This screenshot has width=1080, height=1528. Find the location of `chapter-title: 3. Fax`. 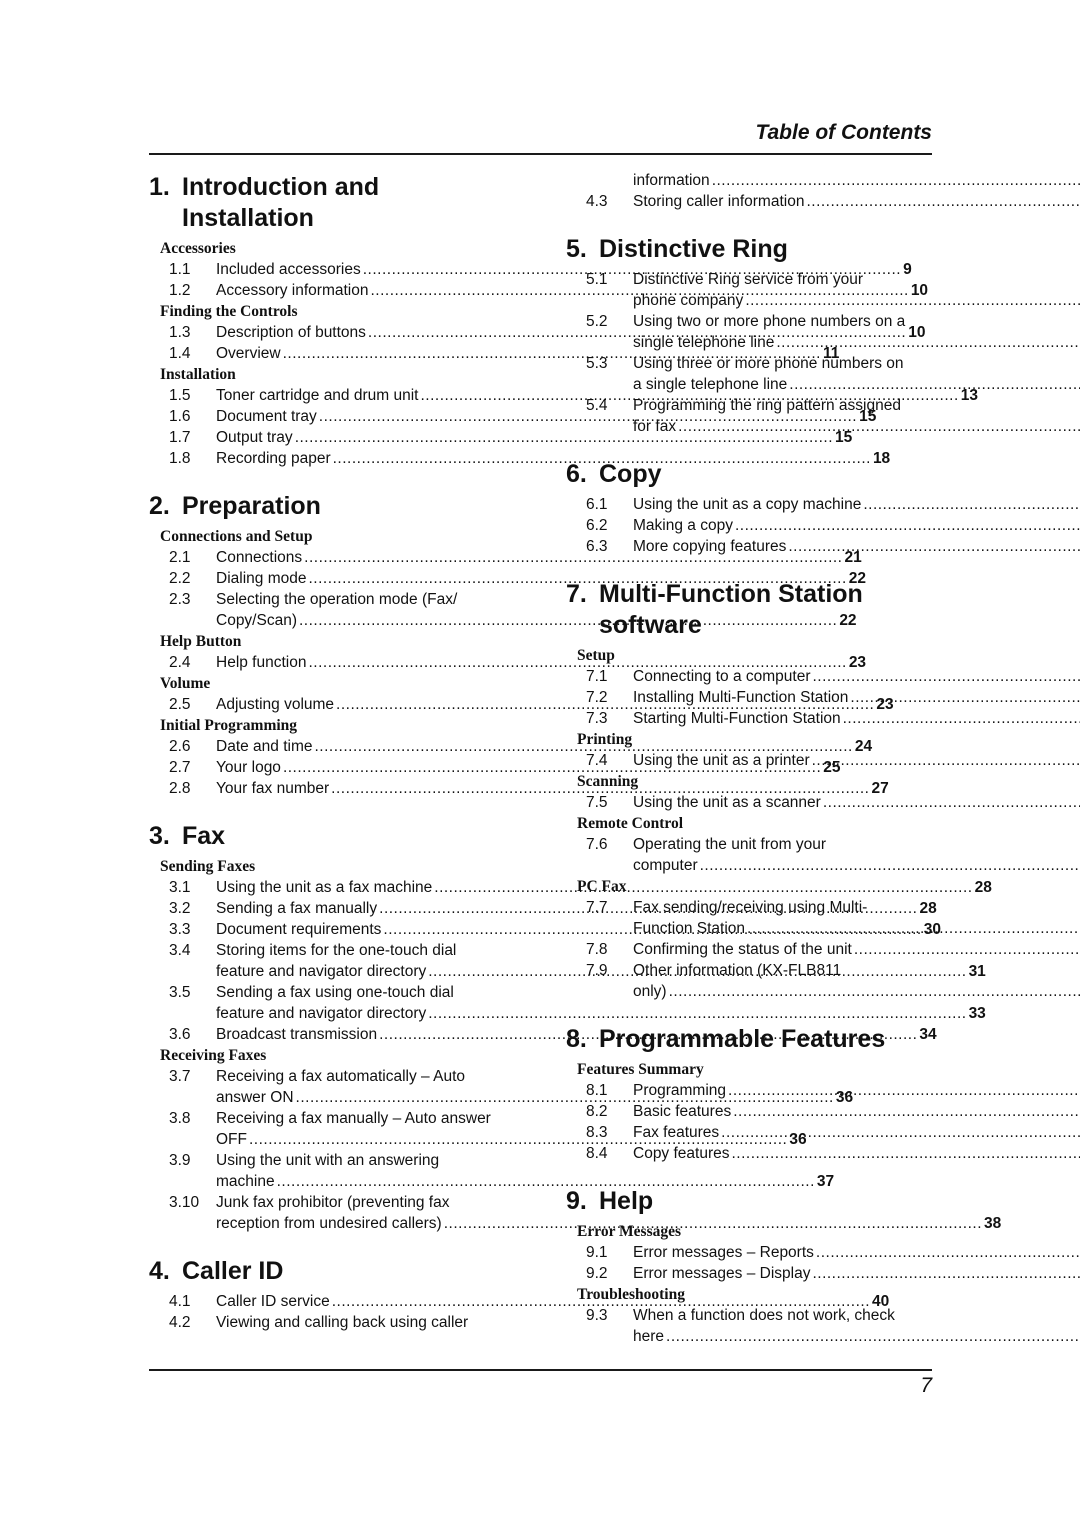

chapter-title: 3. Fax is located at coordinates (332, 835).